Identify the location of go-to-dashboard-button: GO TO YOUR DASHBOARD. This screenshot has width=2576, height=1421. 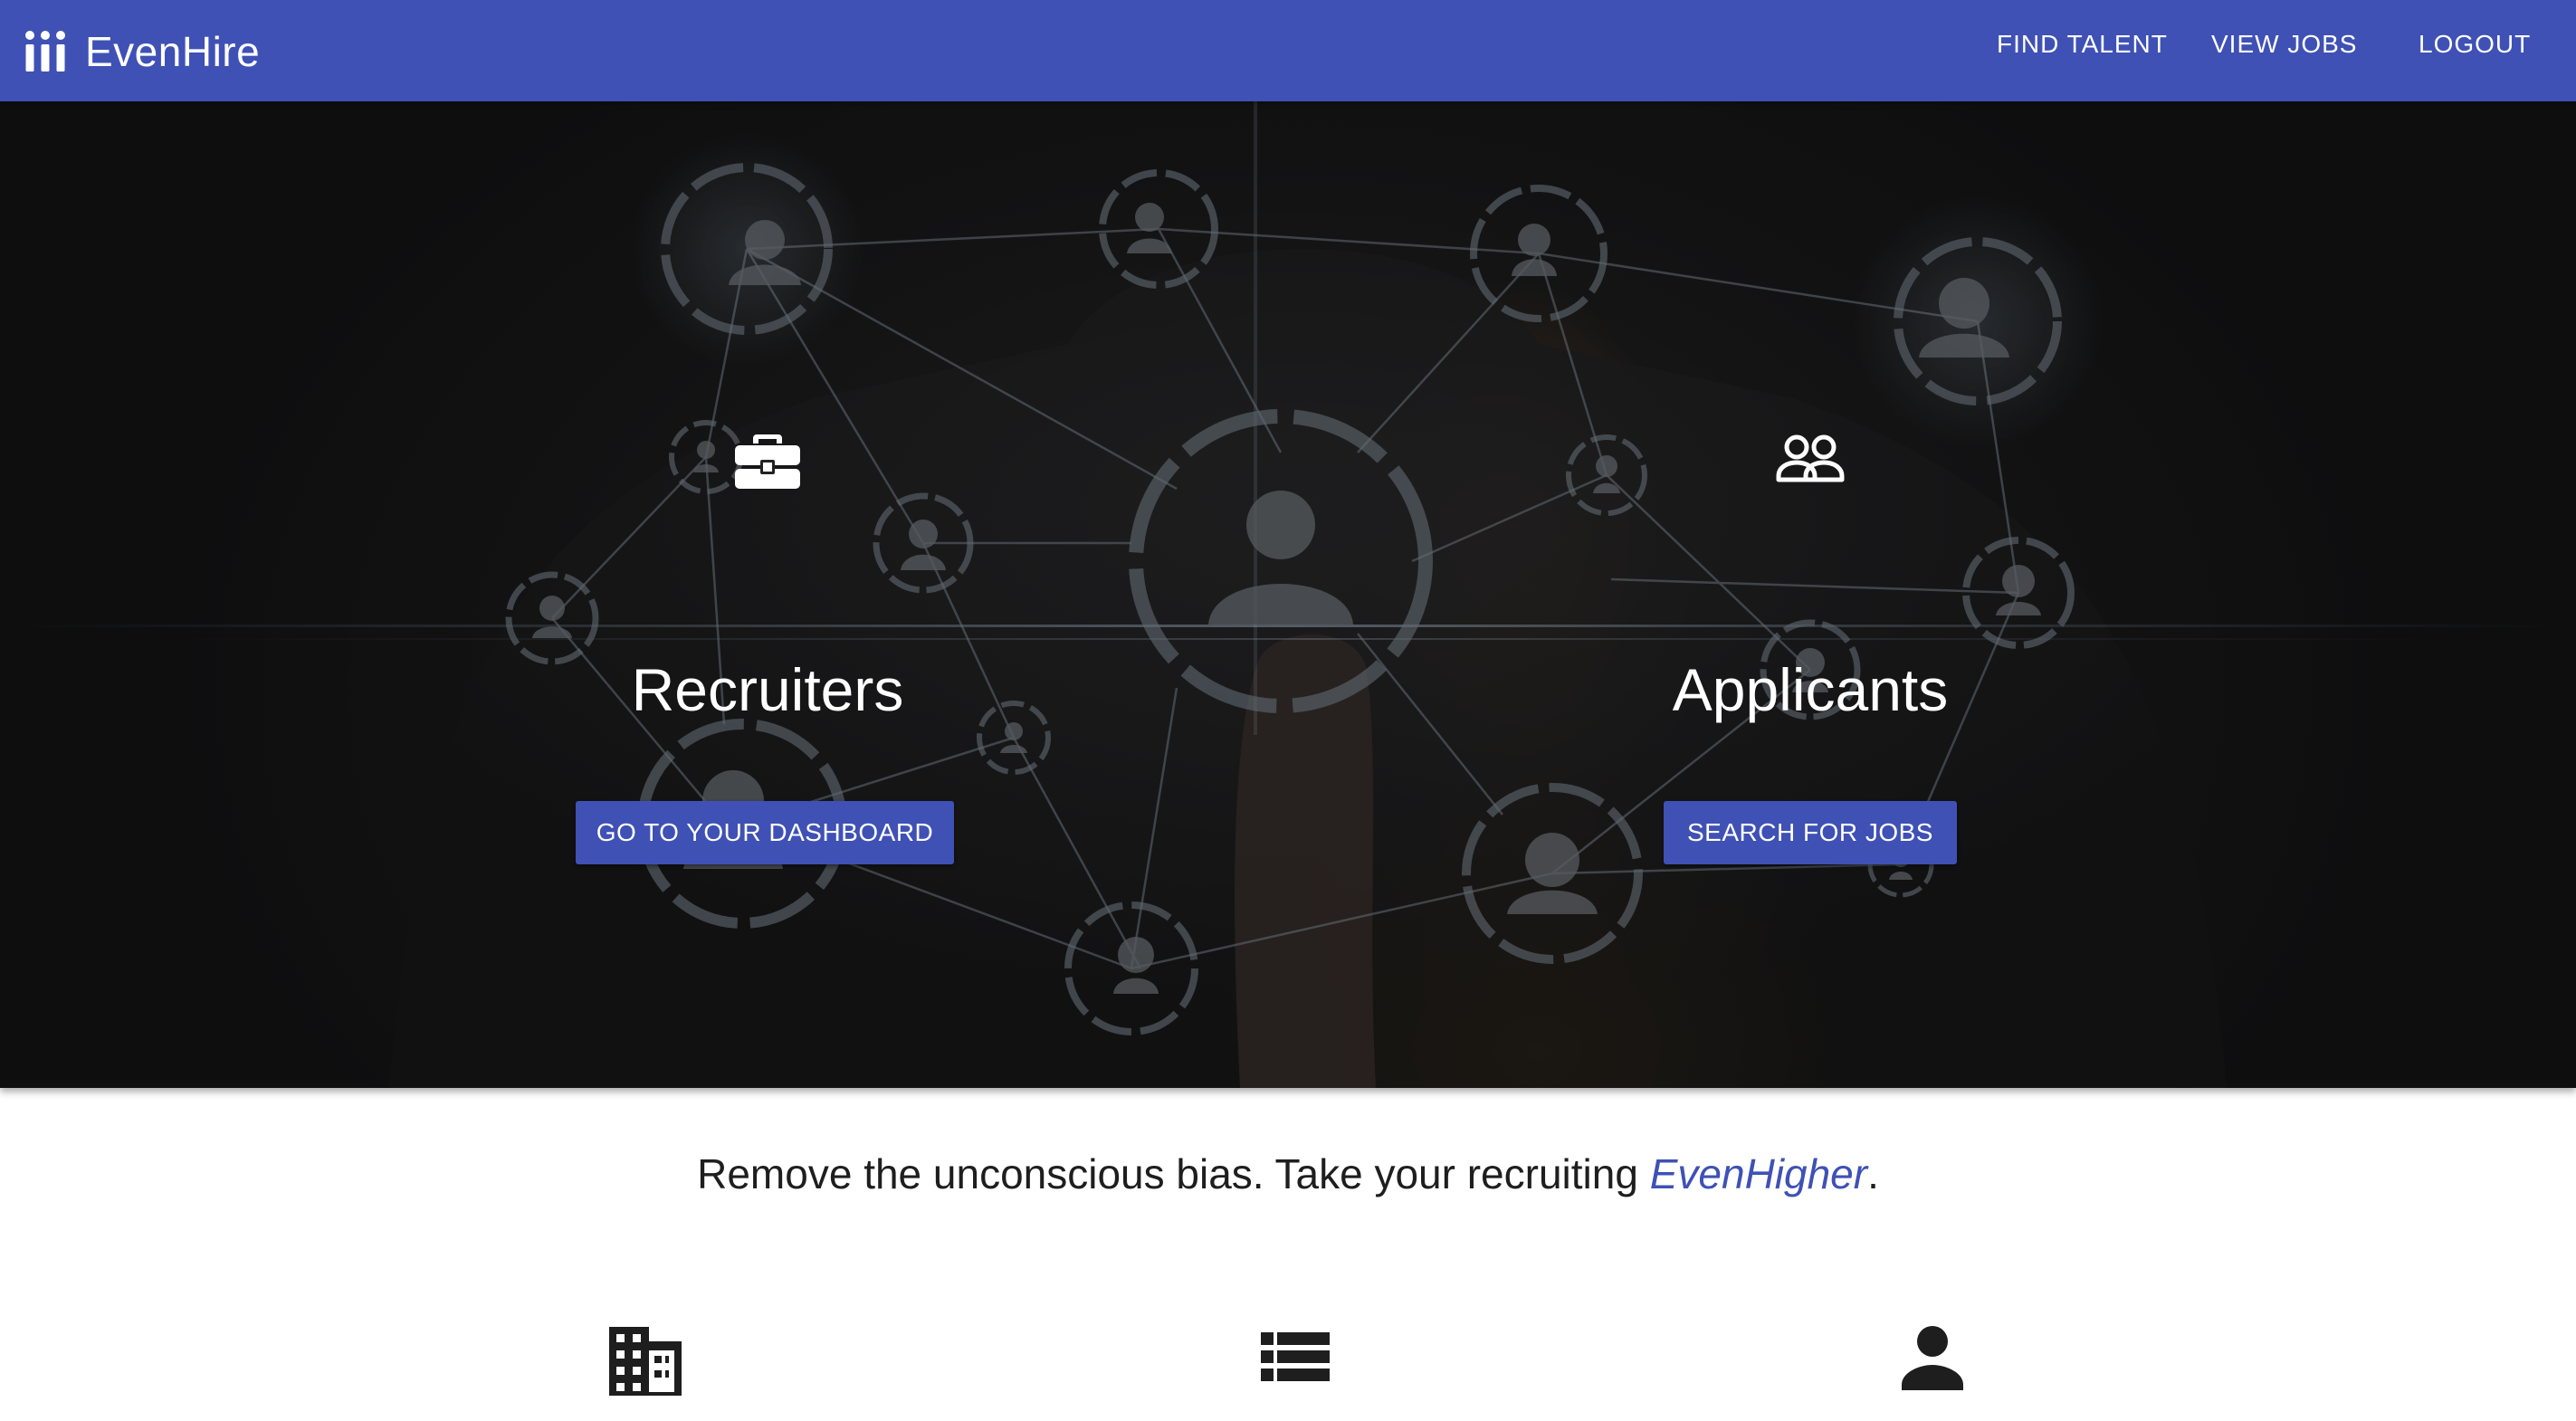
(765, 833).